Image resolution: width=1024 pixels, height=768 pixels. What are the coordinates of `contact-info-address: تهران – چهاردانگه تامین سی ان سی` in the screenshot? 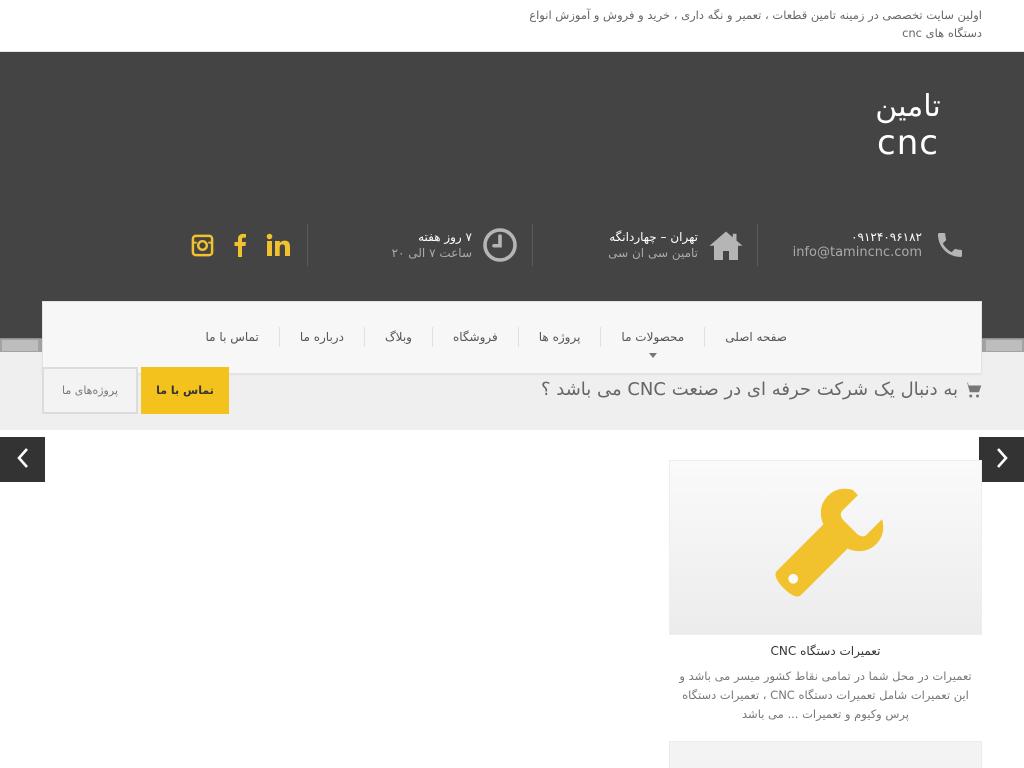 It's located at (676, 245).